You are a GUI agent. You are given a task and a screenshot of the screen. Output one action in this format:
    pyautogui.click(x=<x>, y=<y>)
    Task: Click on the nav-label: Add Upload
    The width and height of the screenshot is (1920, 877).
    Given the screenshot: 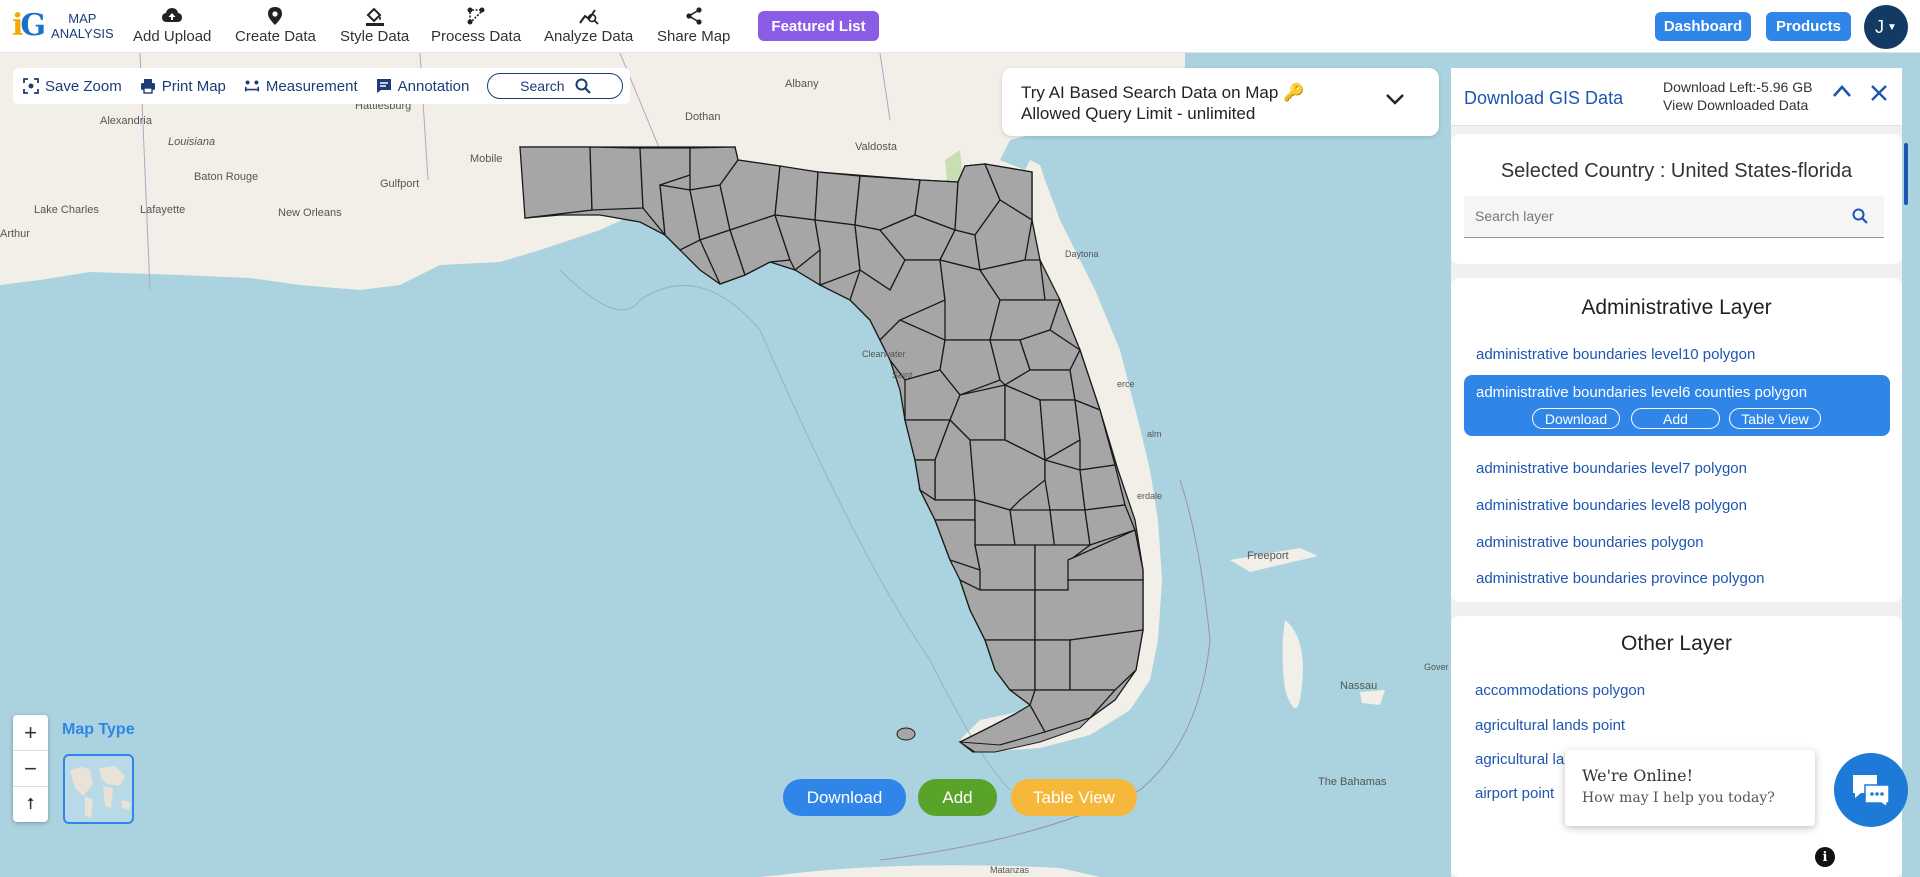 What is the action you would take?
    pyautogui.click(x=172, y=36)
    